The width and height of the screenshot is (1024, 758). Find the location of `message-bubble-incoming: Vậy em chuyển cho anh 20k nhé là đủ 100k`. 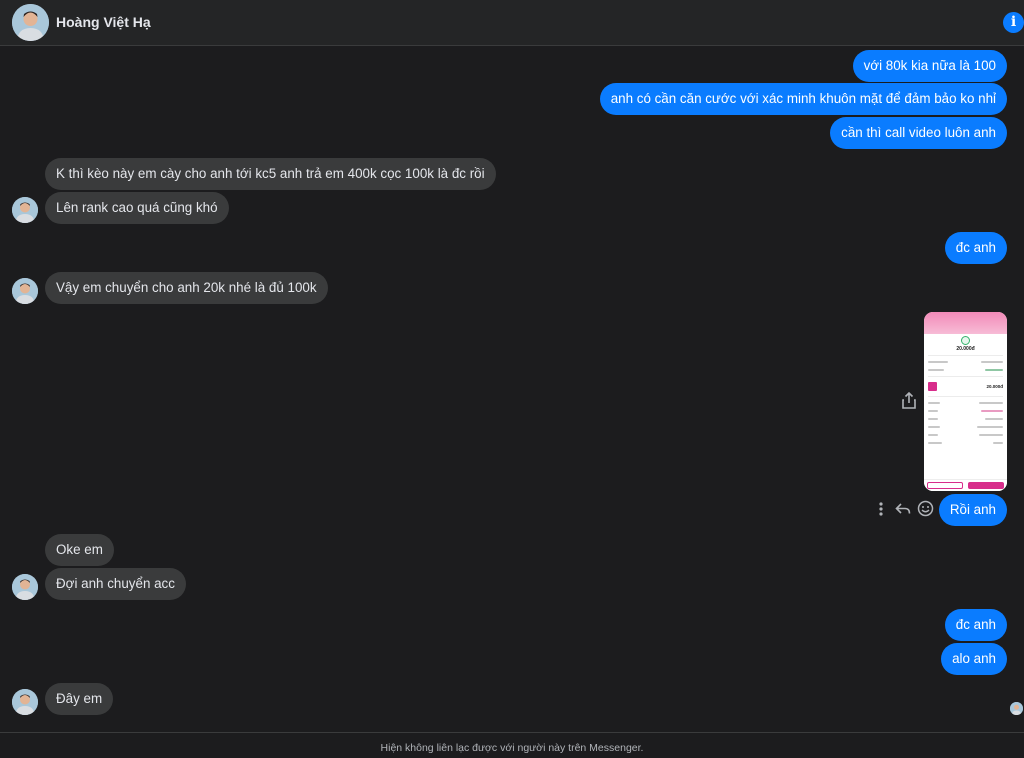

message-bubble-incoming: Vậy em chuyển cho anh 20k nhé là đủ 100k is located at coordinates (186, 288).